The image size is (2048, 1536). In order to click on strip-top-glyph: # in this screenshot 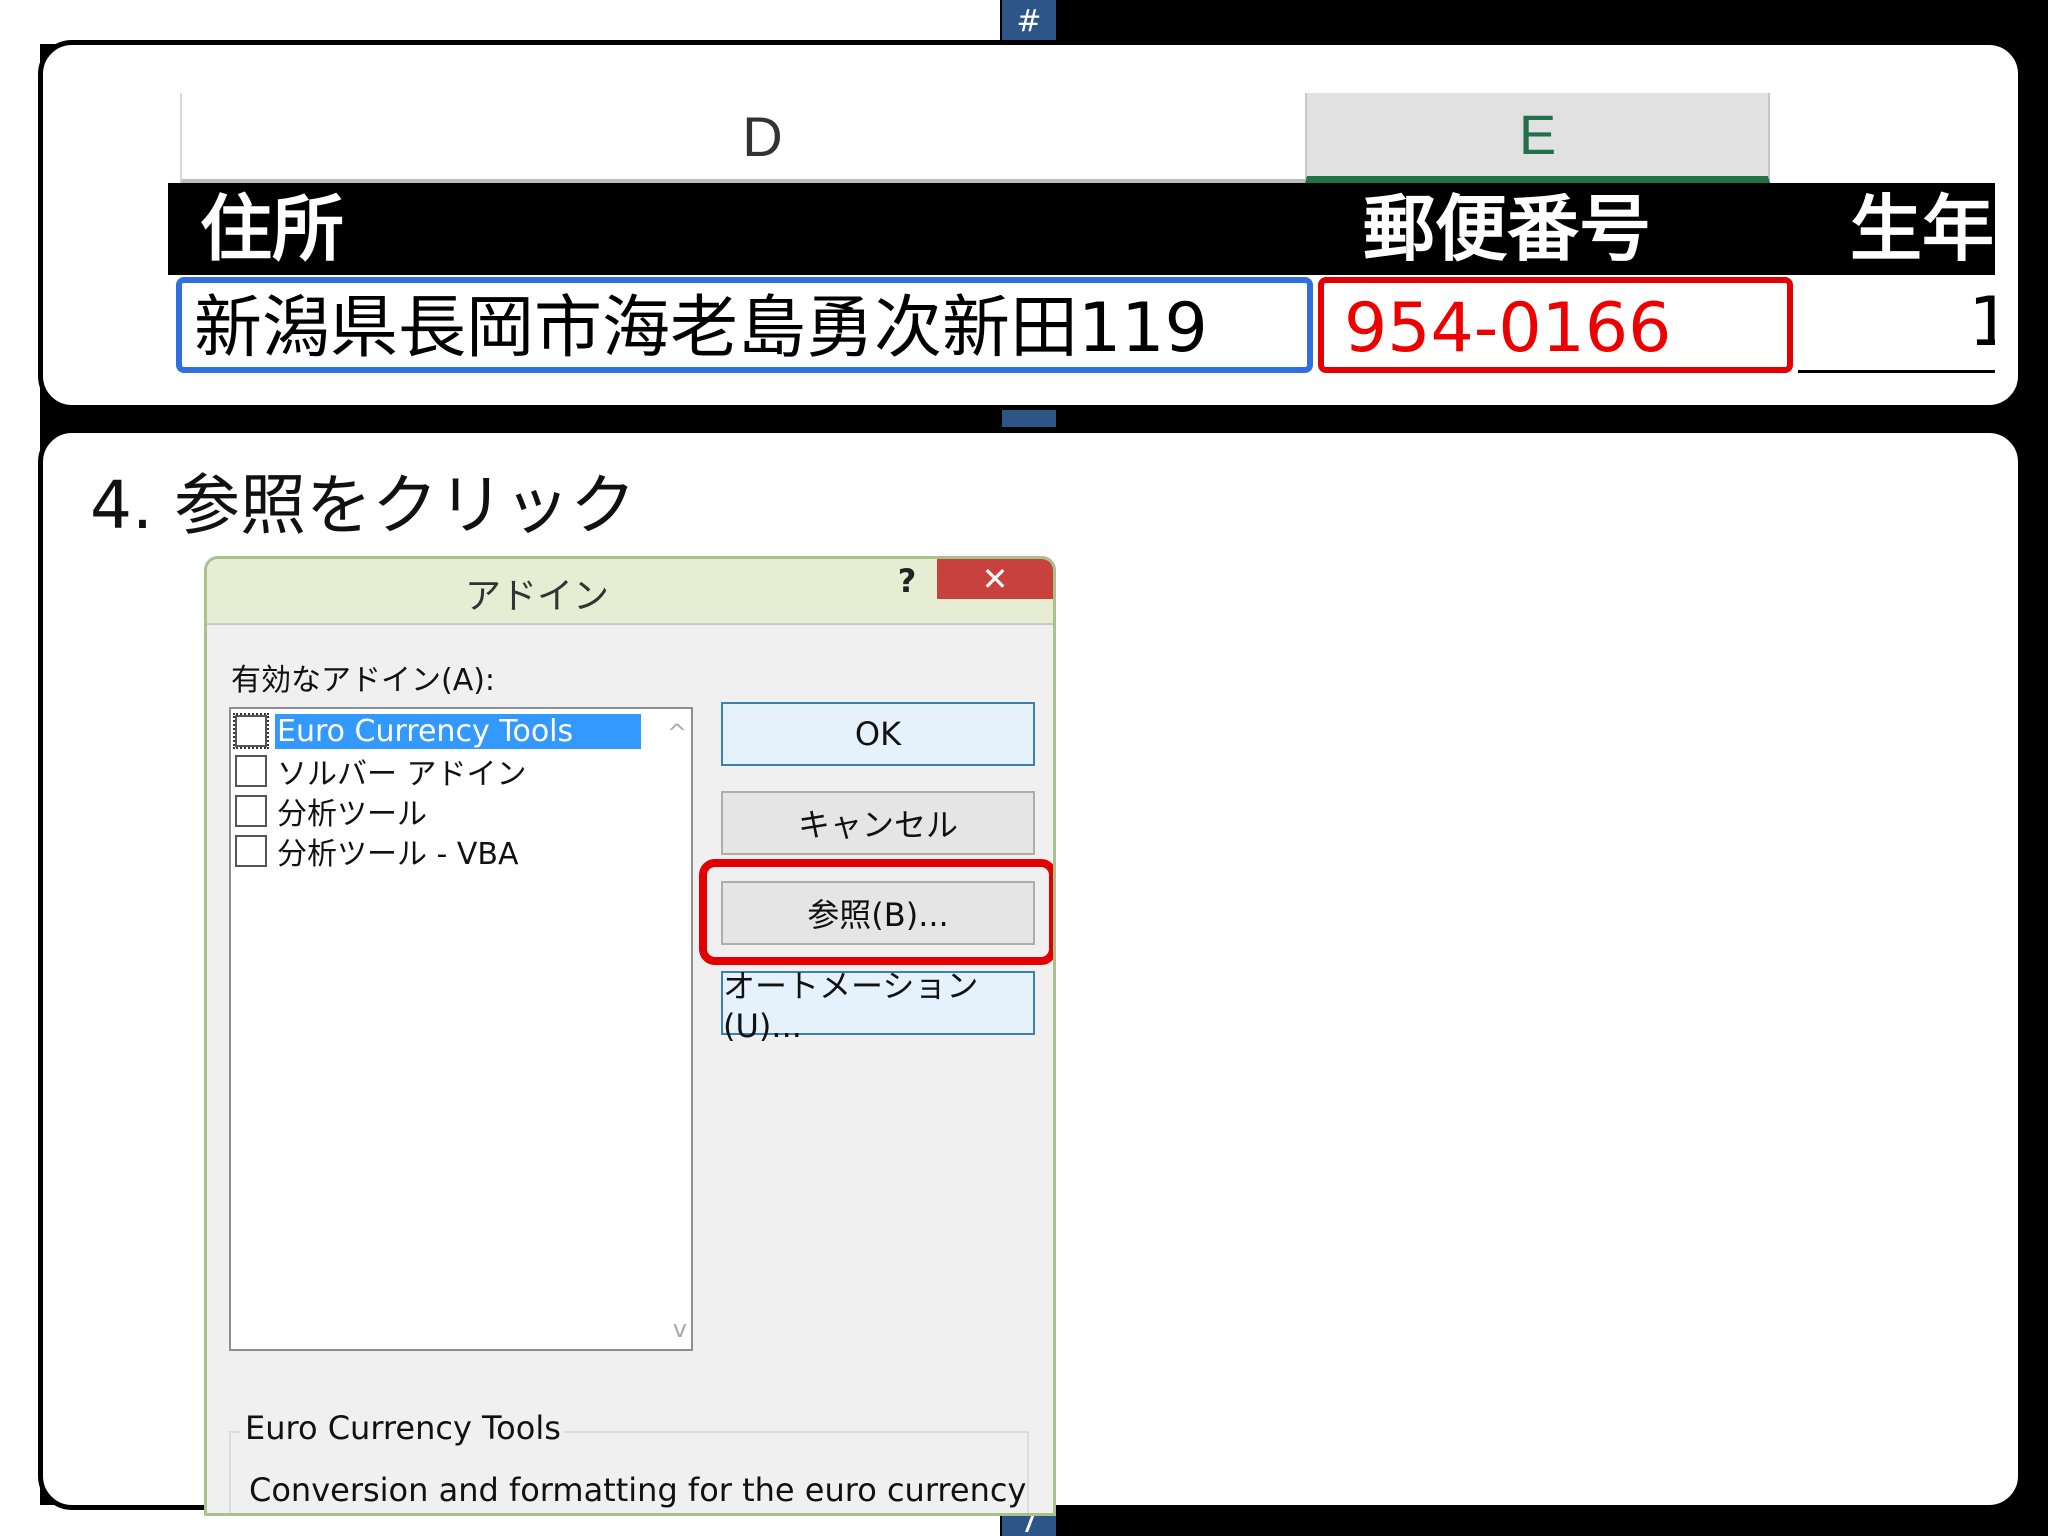, I will do `click(1029, 21)`.